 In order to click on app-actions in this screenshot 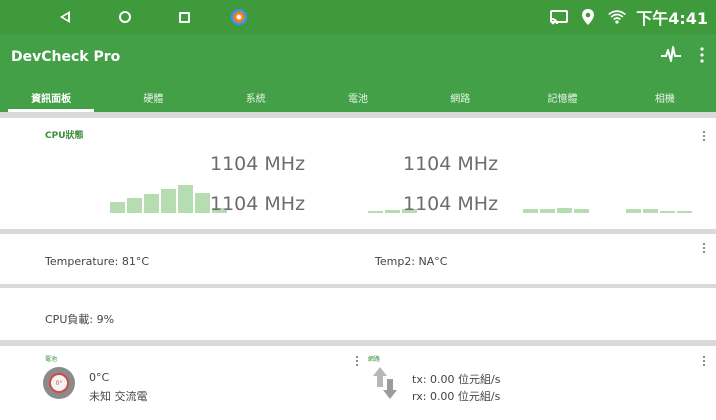, I will do `click(682, 57)`.